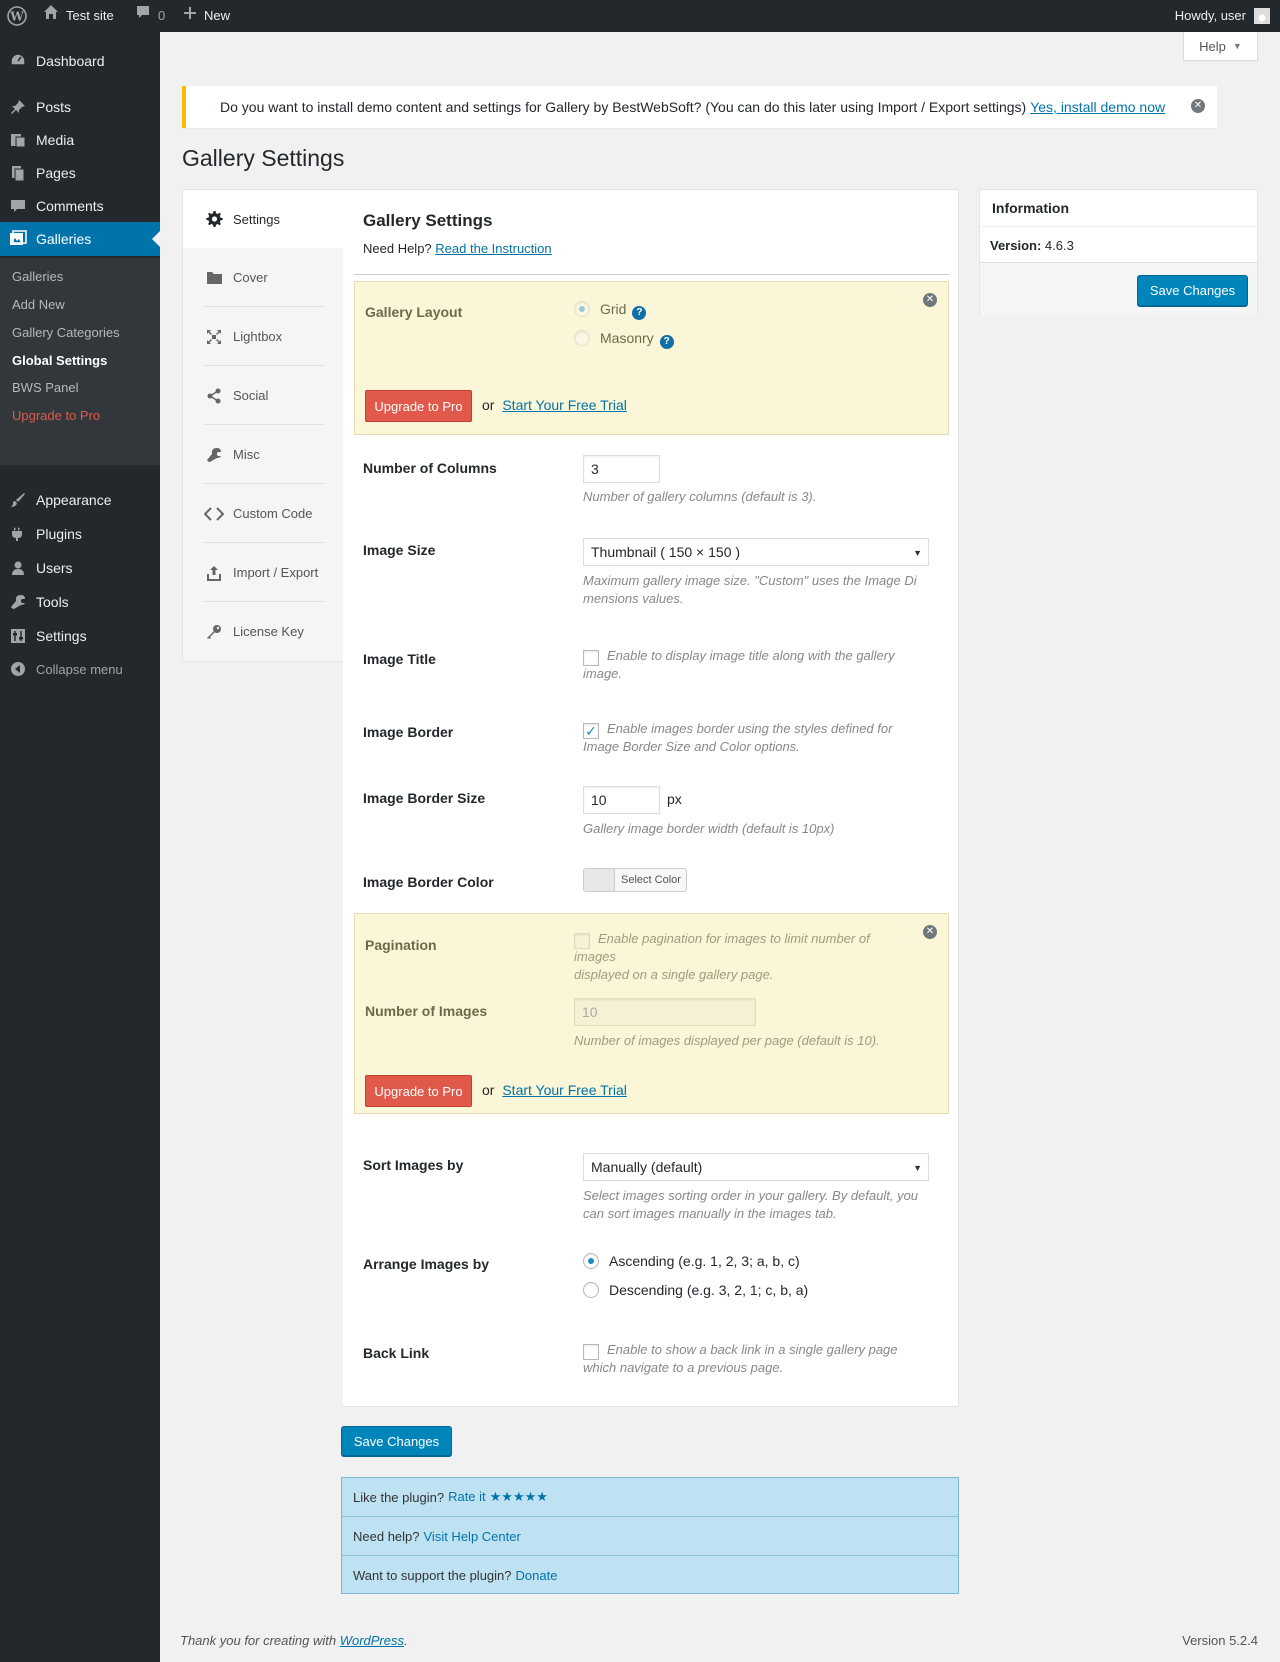 The height and width of the screenshot is (1662, 1280). What do you see at coordinates (64, 239) in the screenshot?
I see `menu-label: Galleries` at bounding box center [64, 239].